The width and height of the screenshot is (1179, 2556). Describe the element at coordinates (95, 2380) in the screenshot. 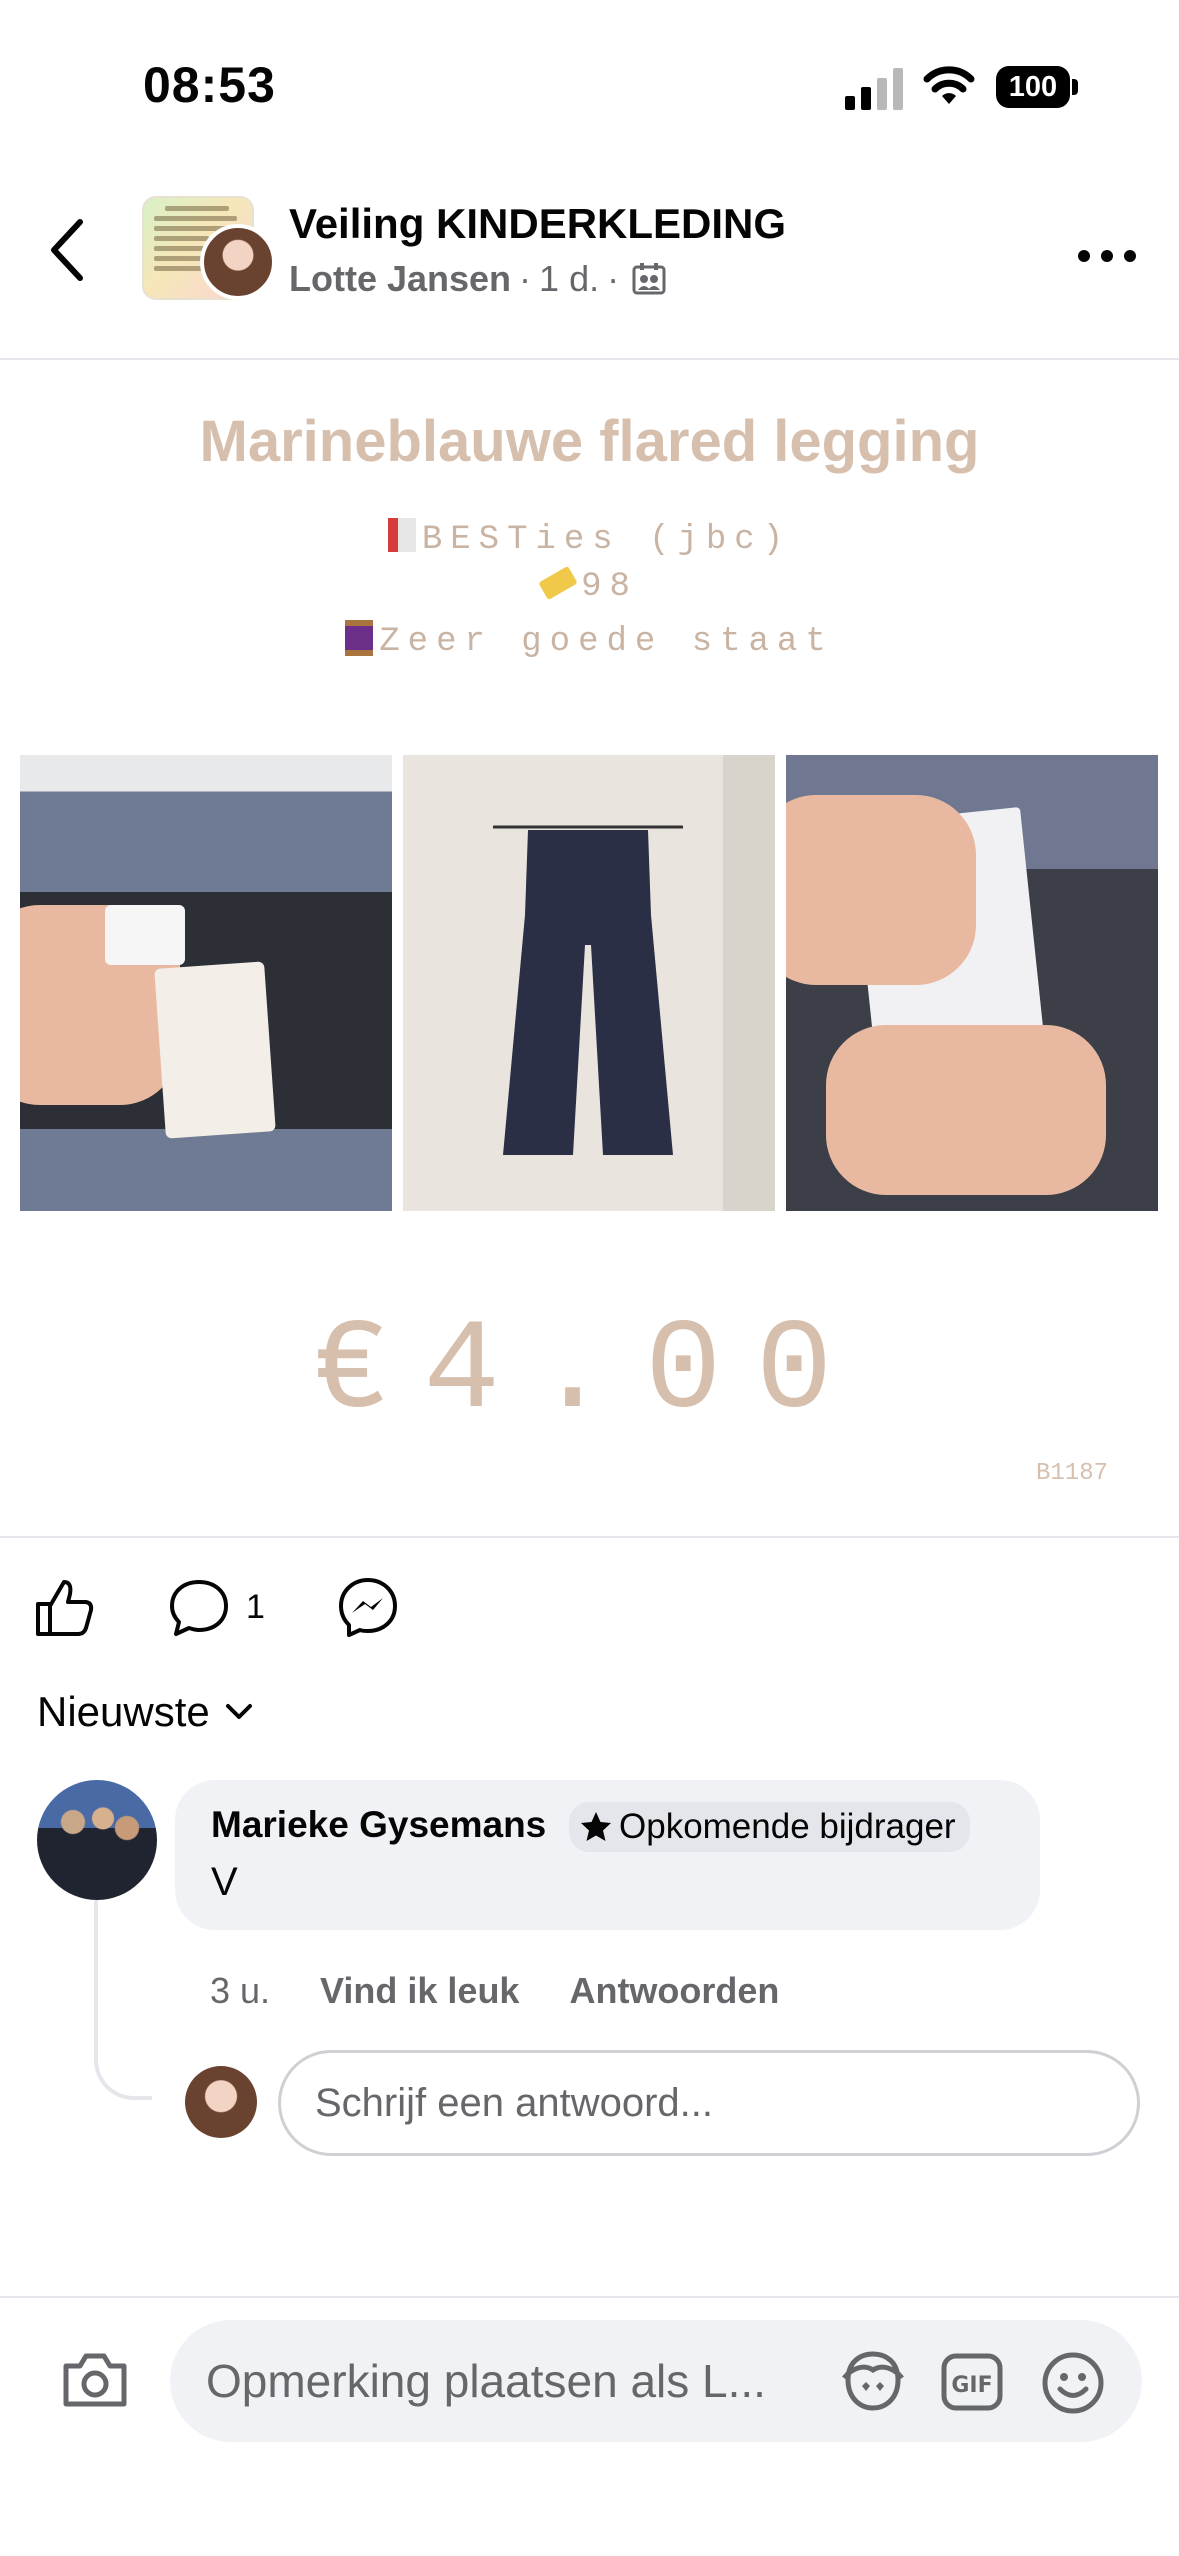

I see `camera-icon` at that location.